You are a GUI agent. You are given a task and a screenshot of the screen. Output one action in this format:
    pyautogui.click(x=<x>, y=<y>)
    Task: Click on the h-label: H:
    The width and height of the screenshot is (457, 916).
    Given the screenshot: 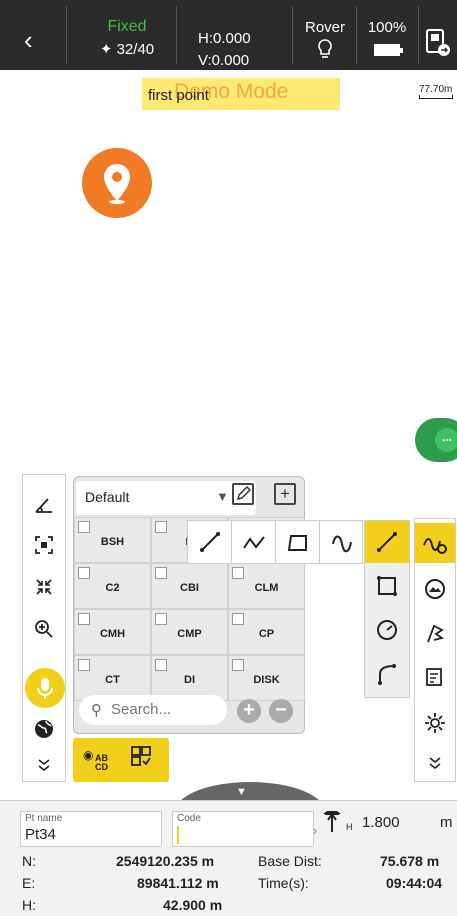 What is the action you would take?
    pyautogui.click(x=29, y=905)
    